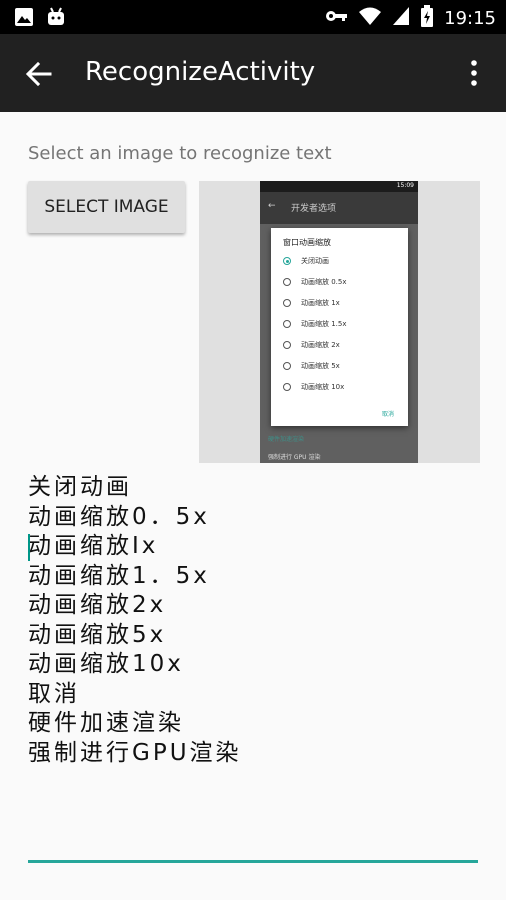 This screenshot has height=900, width=506. Describe the element at coordinates (311, 303) in the screenshot. I see `thumbnail-option: 动画缩放 1x` at that location.